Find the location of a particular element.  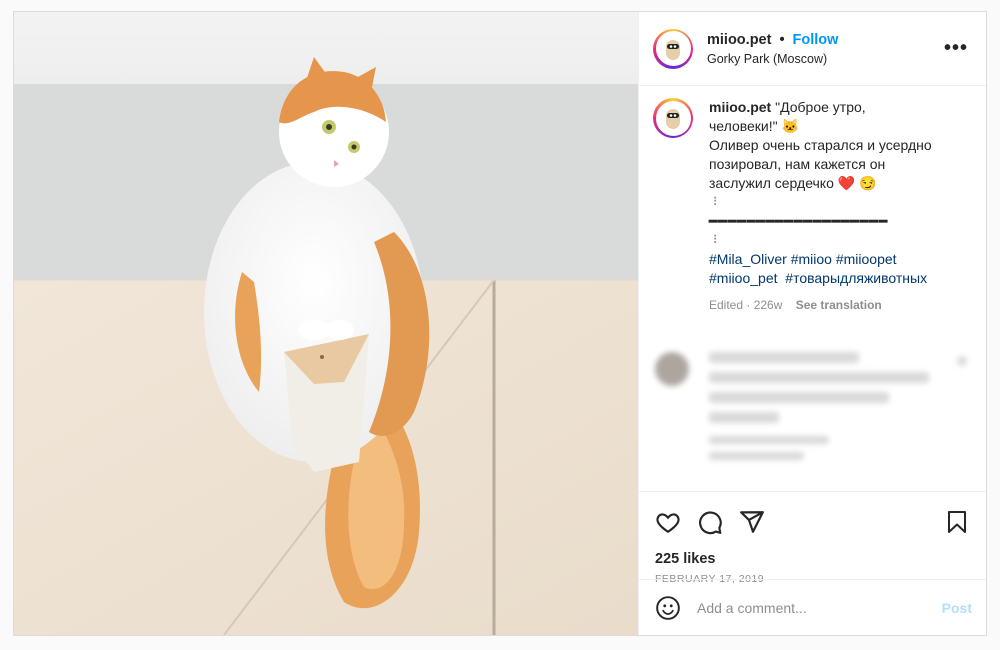

username-link: miioo.pet is located at coordinates (739, 40).